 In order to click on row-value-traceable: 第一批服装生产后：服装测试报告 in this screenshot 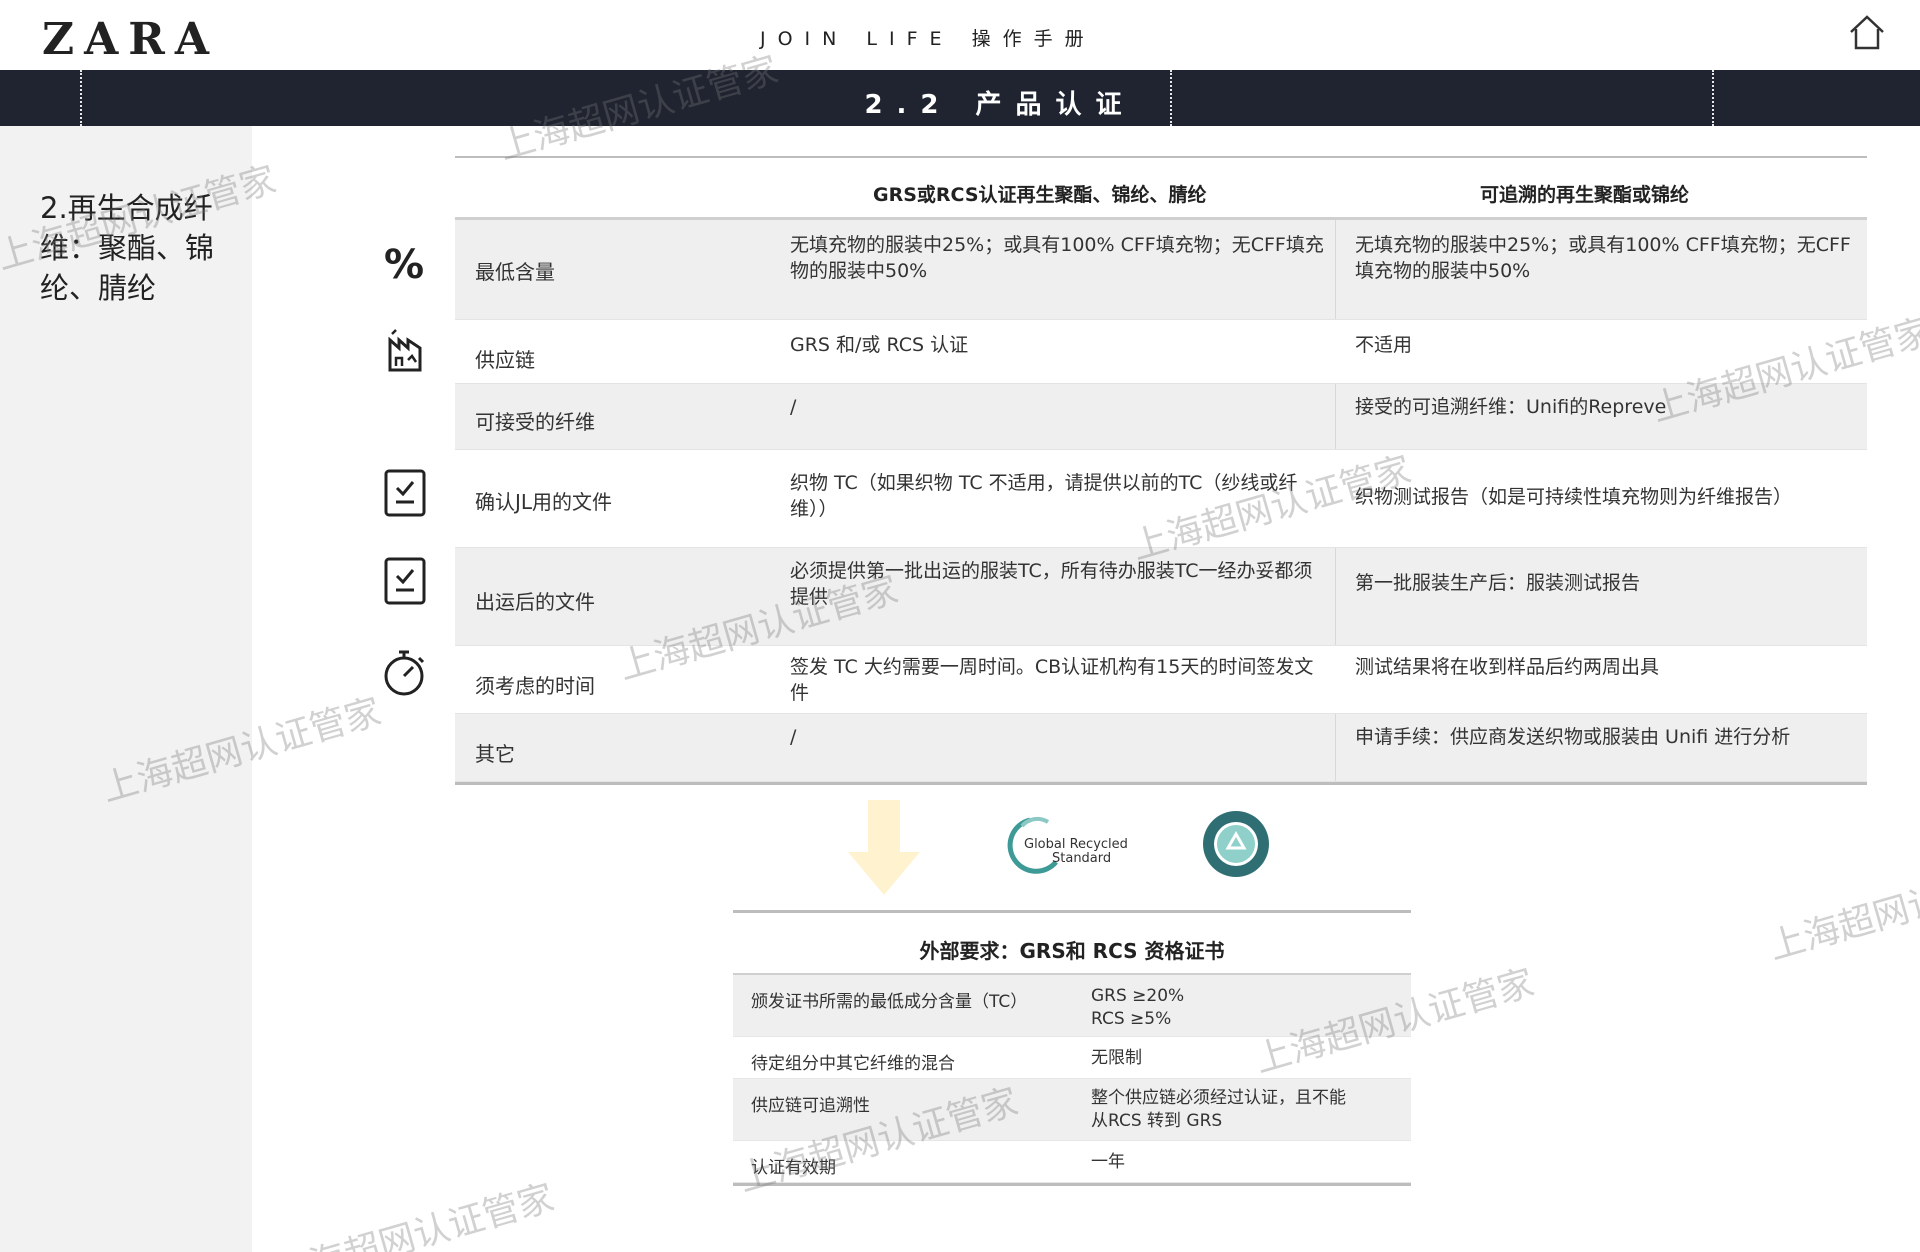, I will do `click(1498, 583)`.